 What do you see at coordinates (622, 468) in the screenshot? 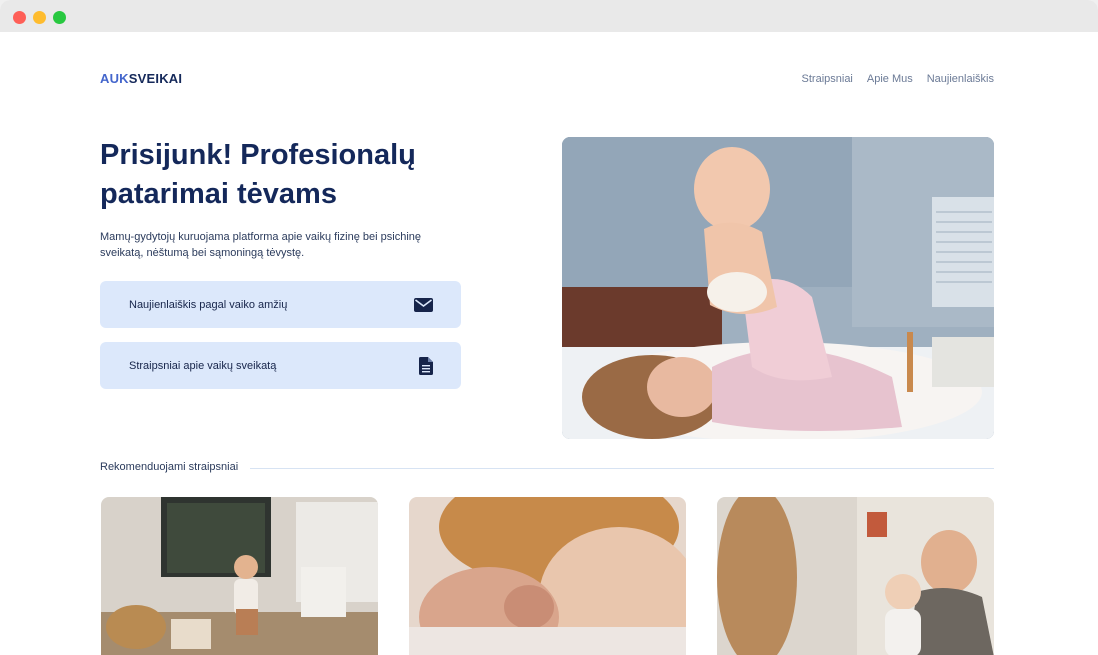
I see `section-divider` at bounding box center [622, 468].